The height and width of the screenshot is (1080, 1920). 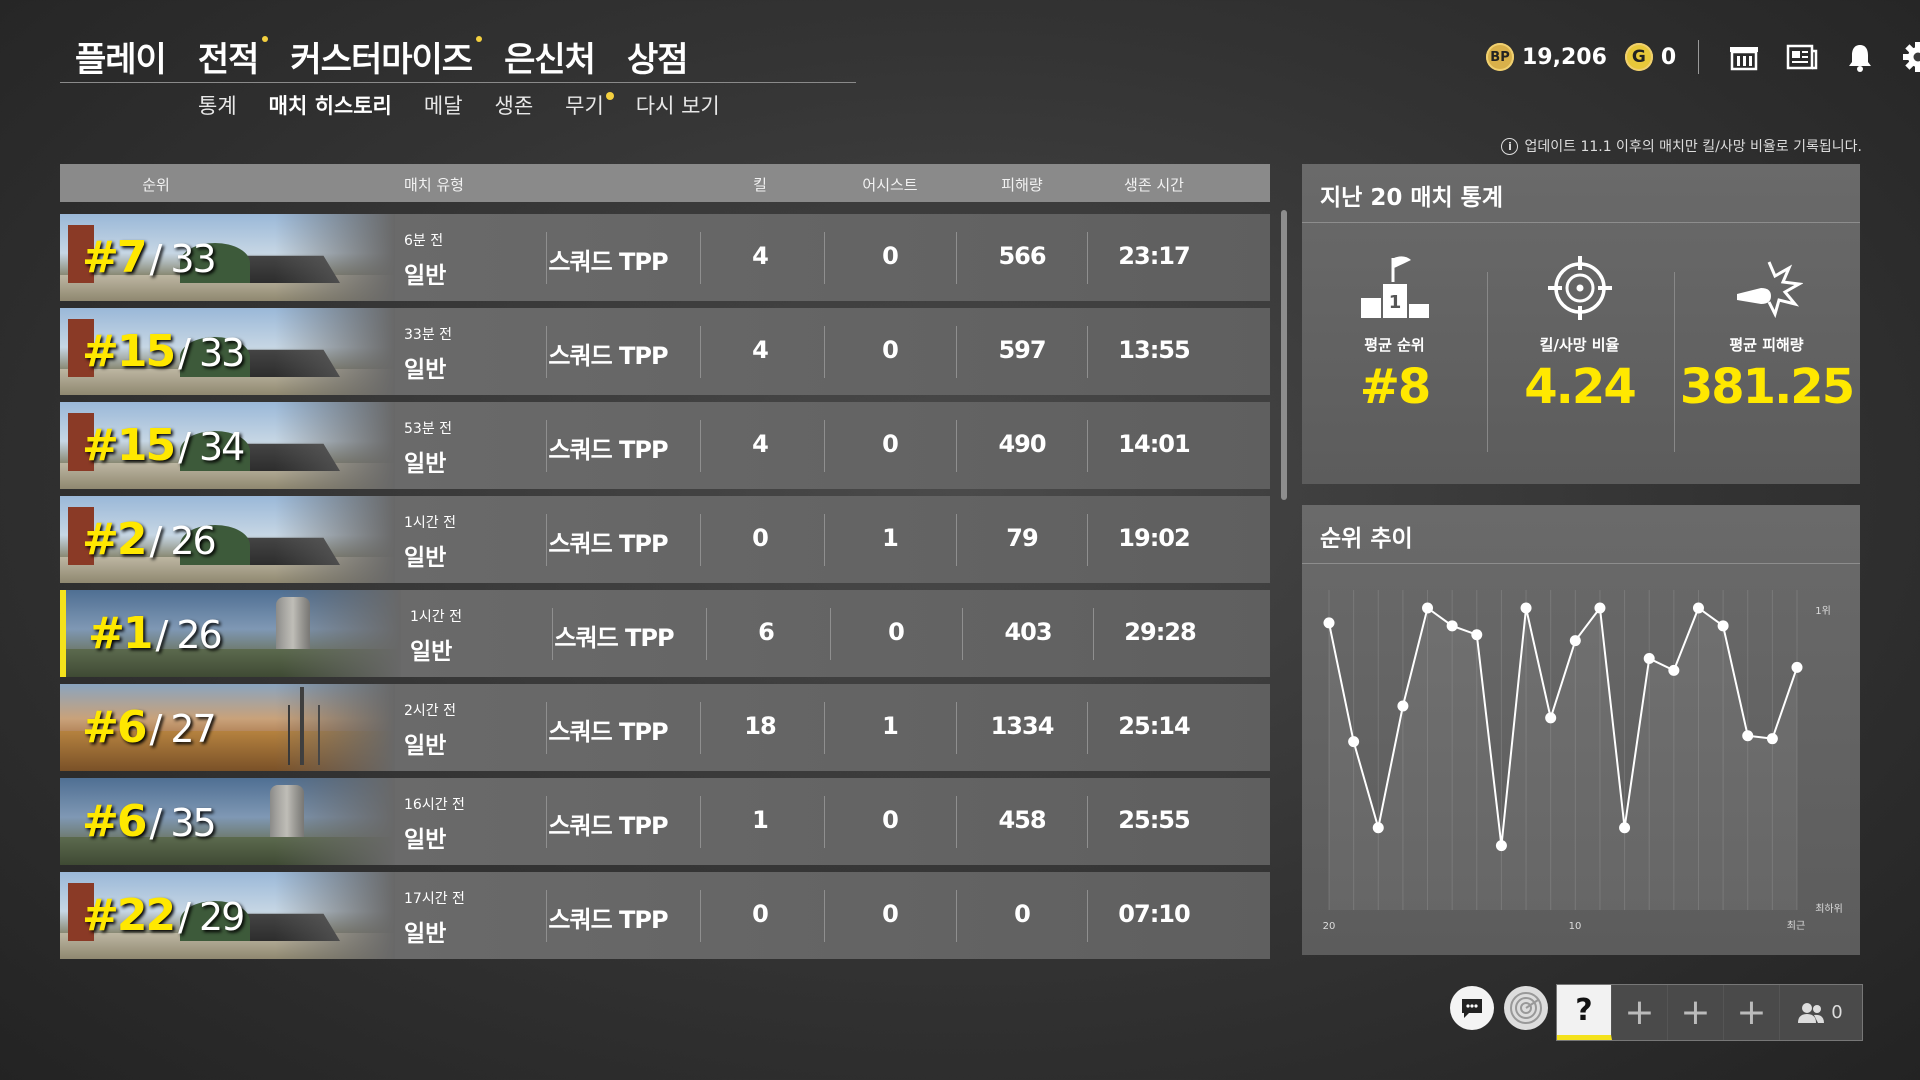 I want to click on placement-rank: #15, so click(x=129, y=445).